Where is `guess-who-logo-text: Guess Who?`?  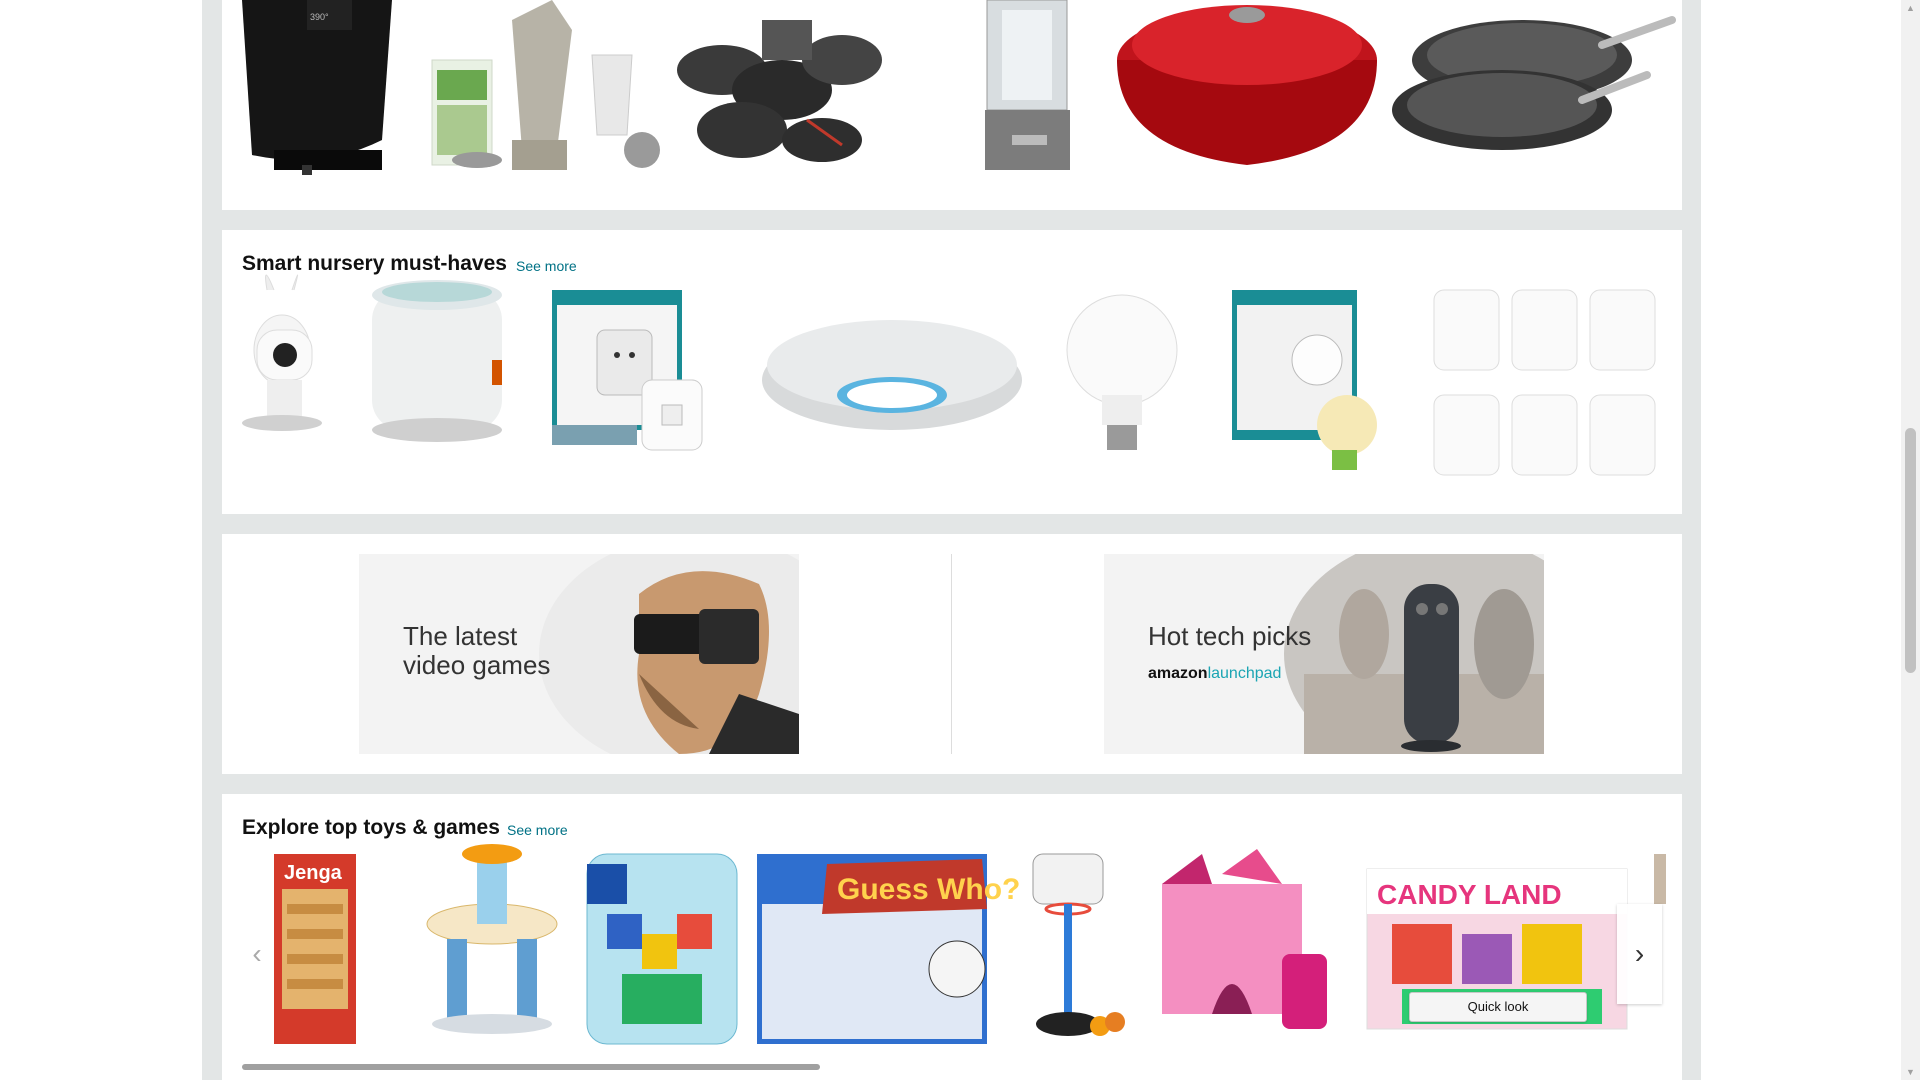
guess-who-logo-text: Guess Who? is located at coordinates (928, 889).